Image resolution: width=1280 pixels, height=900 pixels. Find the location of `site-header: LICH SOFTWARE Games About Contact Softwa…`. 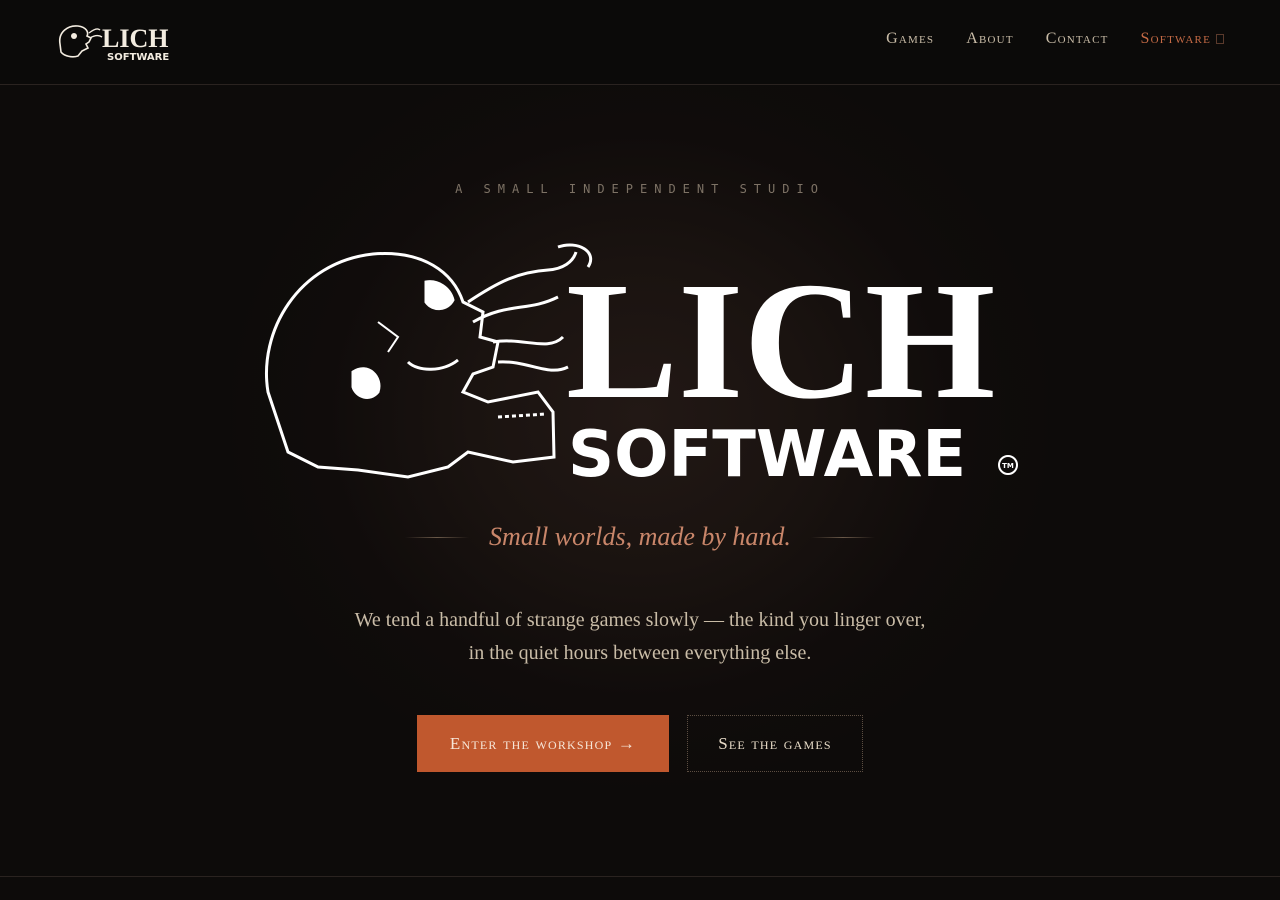

site-header: LICH SOFTWARE Games About Contact Softwa… is located at coordinates (640, 42).